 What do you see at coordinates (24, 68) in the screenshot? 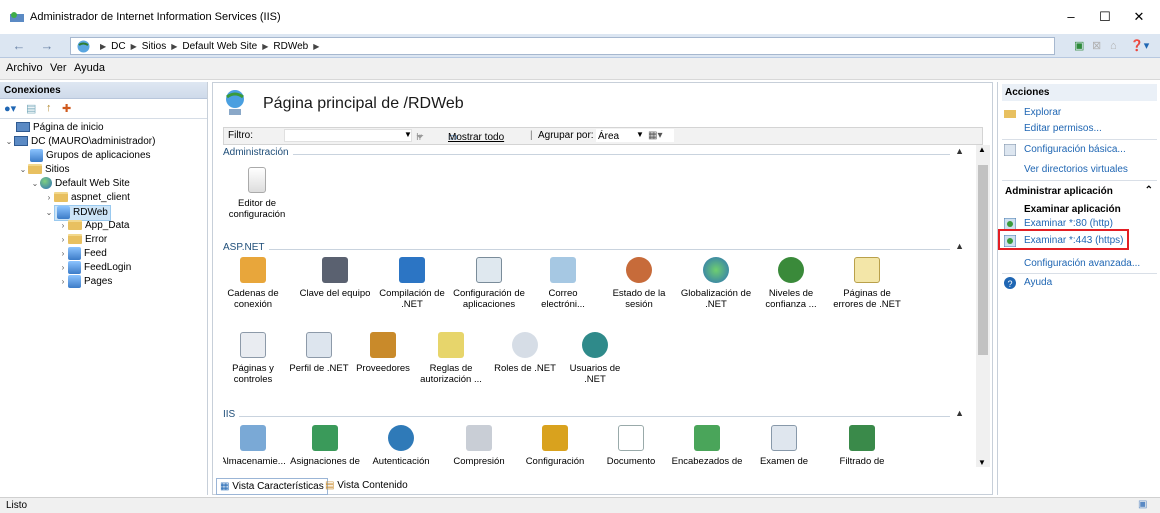
I see `menu-archivo: Archivo` at bounding box center [24, 68].